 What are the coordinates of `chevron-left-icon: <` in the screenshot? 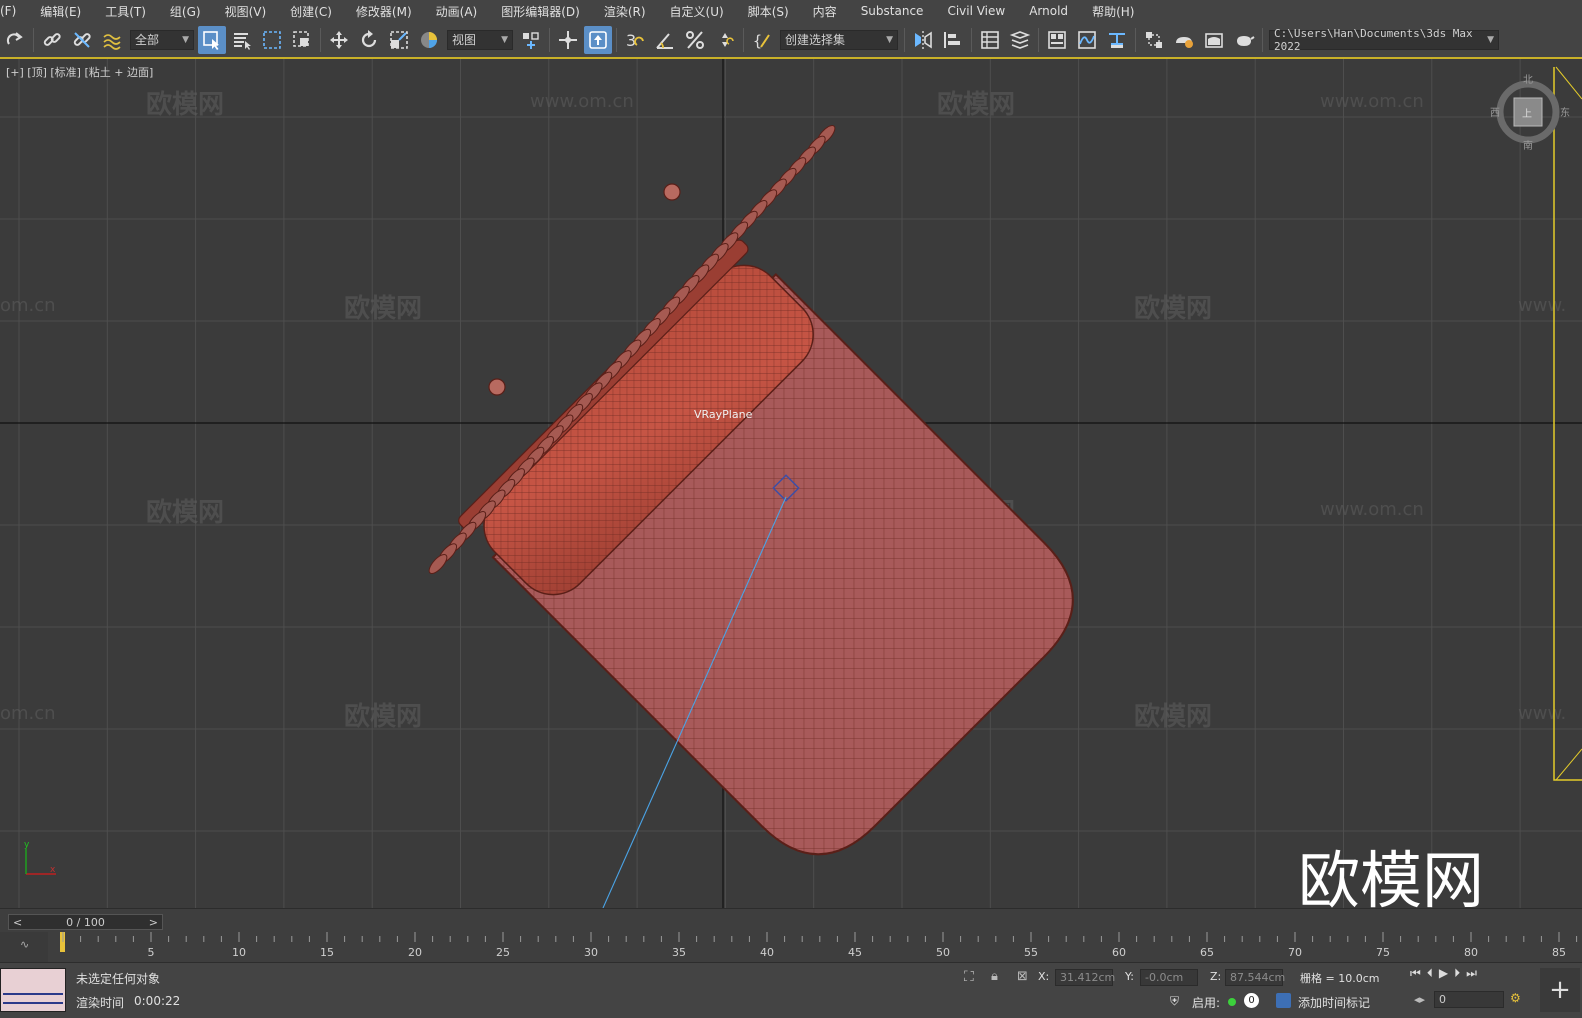 It's located at (17, 922).